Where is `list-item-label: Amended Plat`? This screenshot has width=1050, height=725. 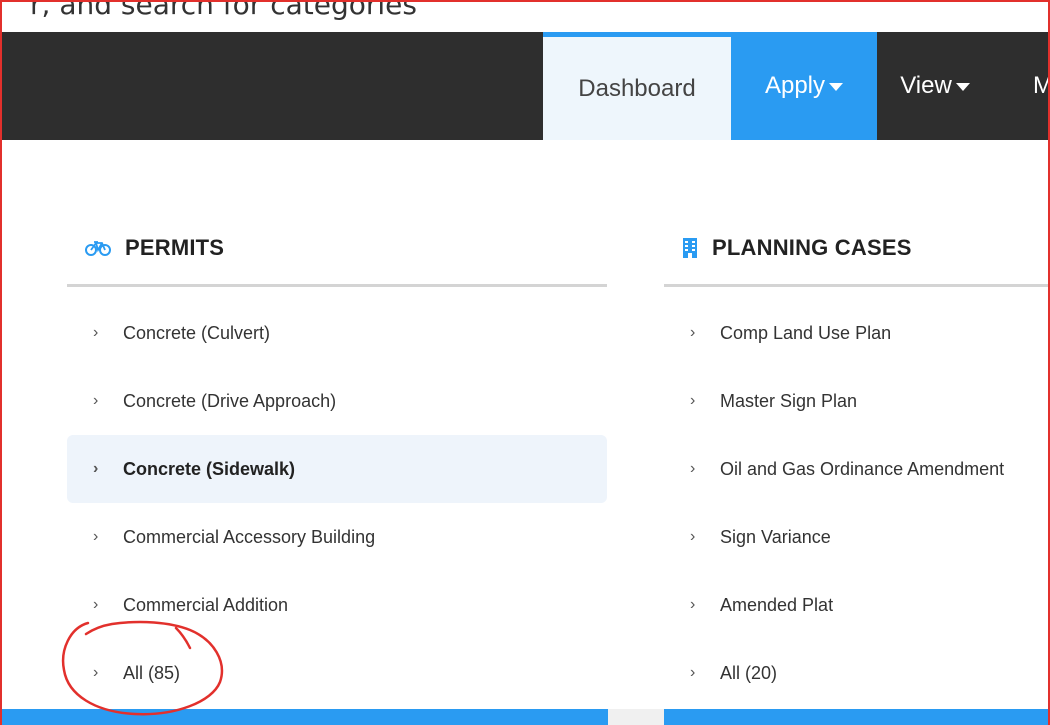
list-item-label: Amended Plat is located at coordinates (777, 604).